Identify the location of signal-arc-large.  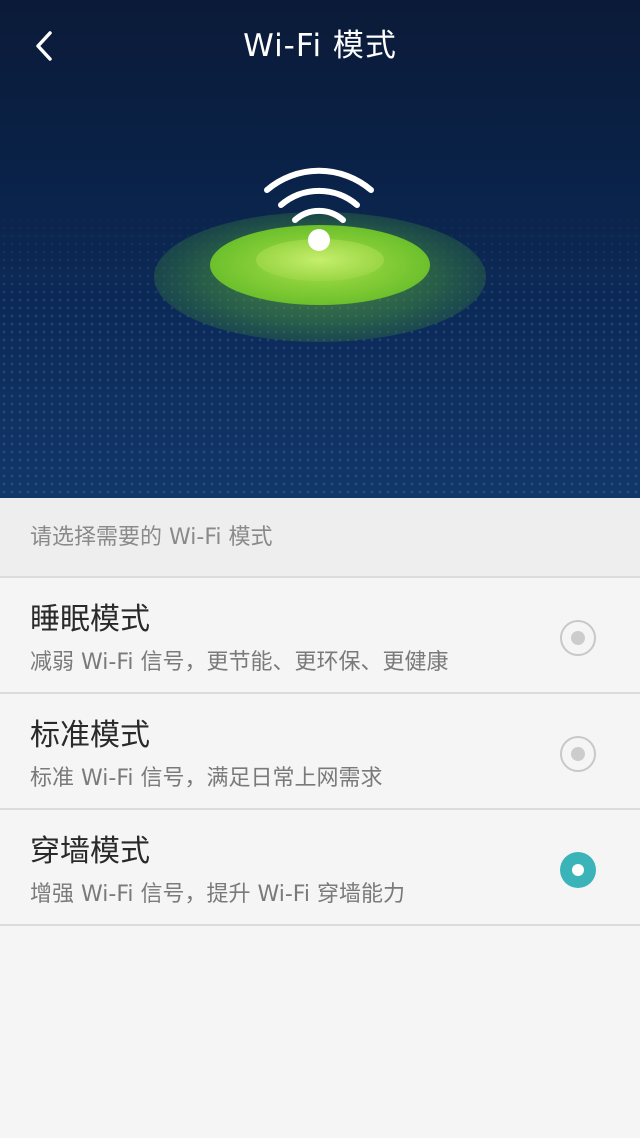
(319, 180).